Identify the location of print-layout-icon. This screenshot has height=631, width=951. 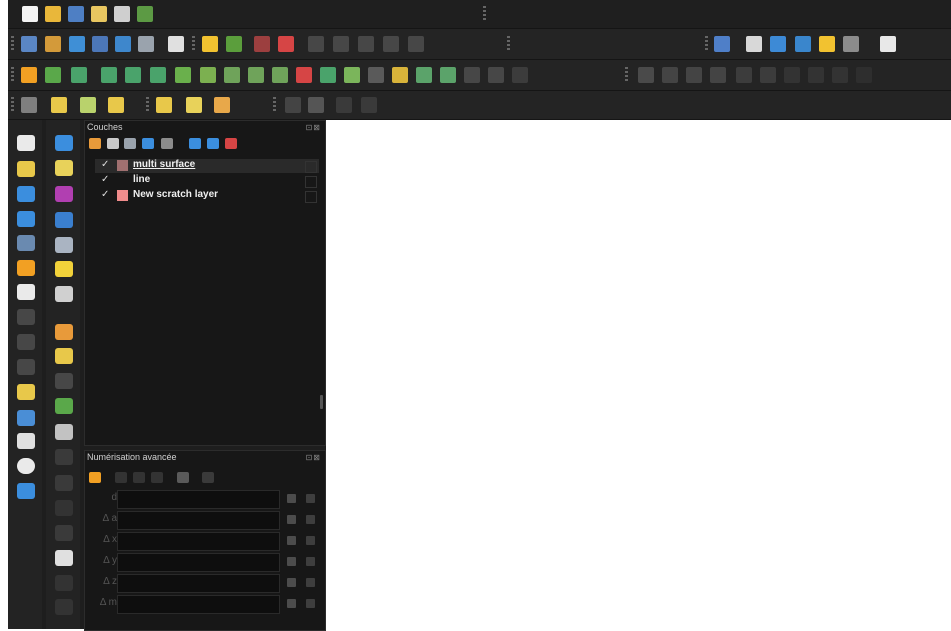
(122, 14).